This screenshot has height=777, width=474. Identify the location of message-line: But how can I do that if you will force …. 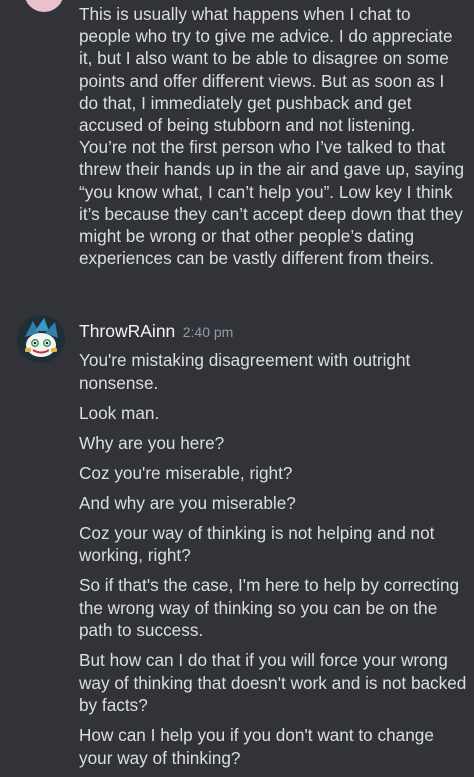
(273, 682).